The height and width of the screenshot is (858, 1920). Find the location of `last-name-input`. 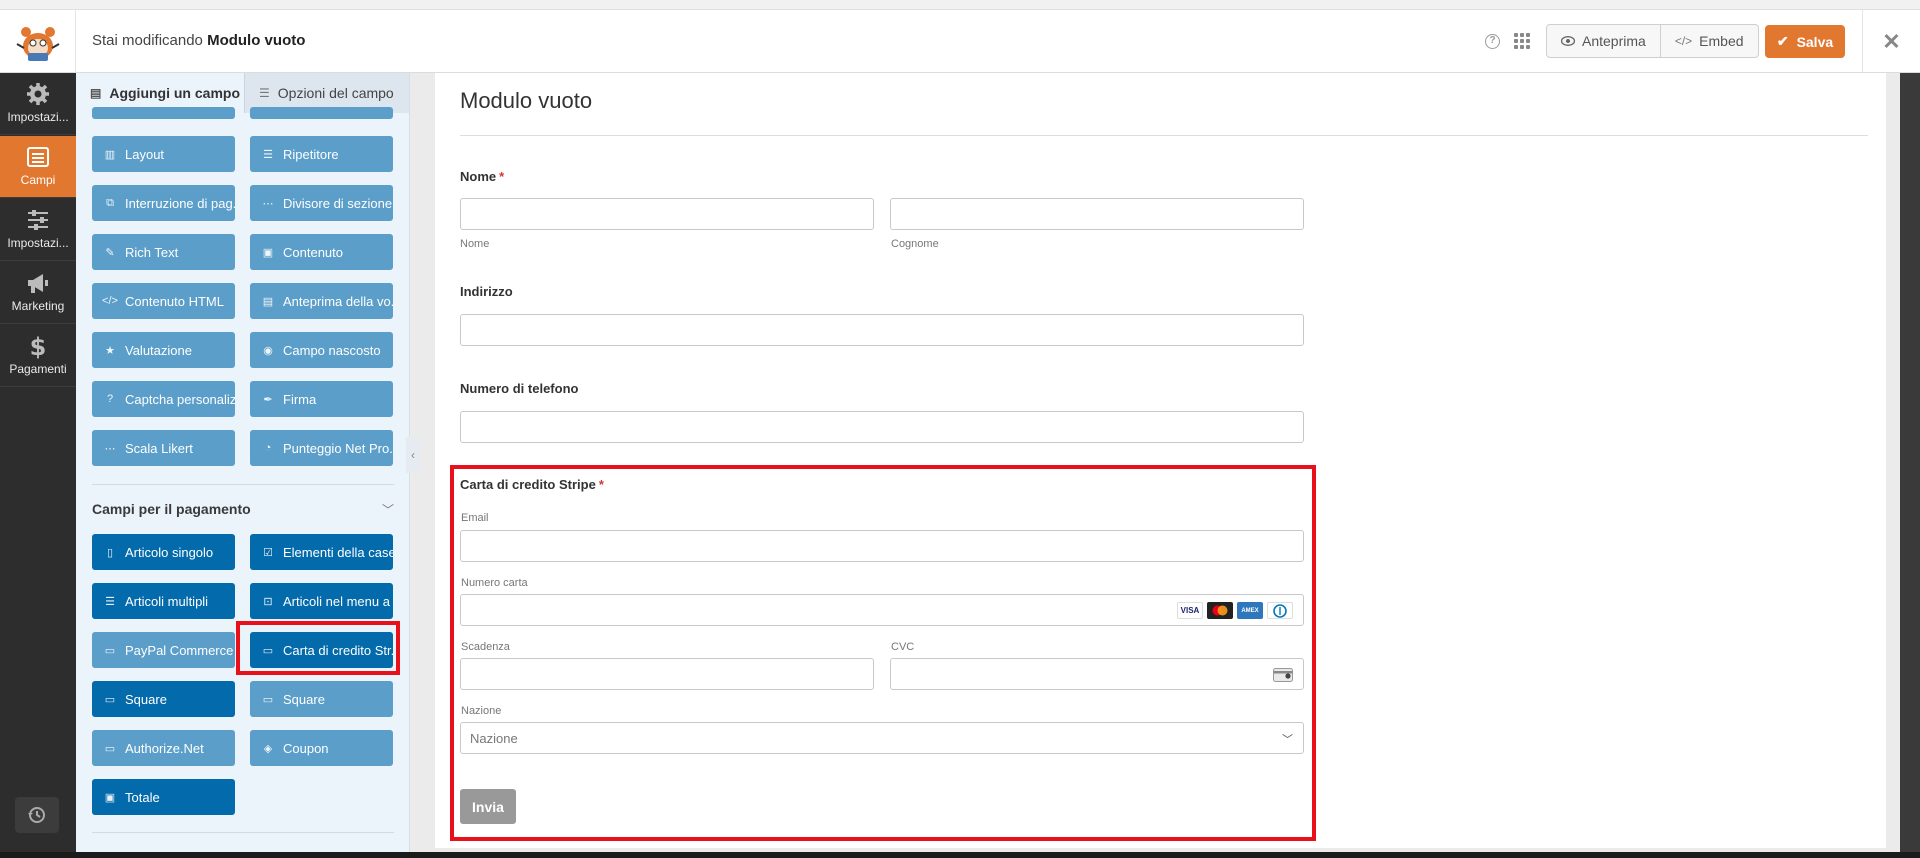

last-name-input is located at coordinates (1097, 214).